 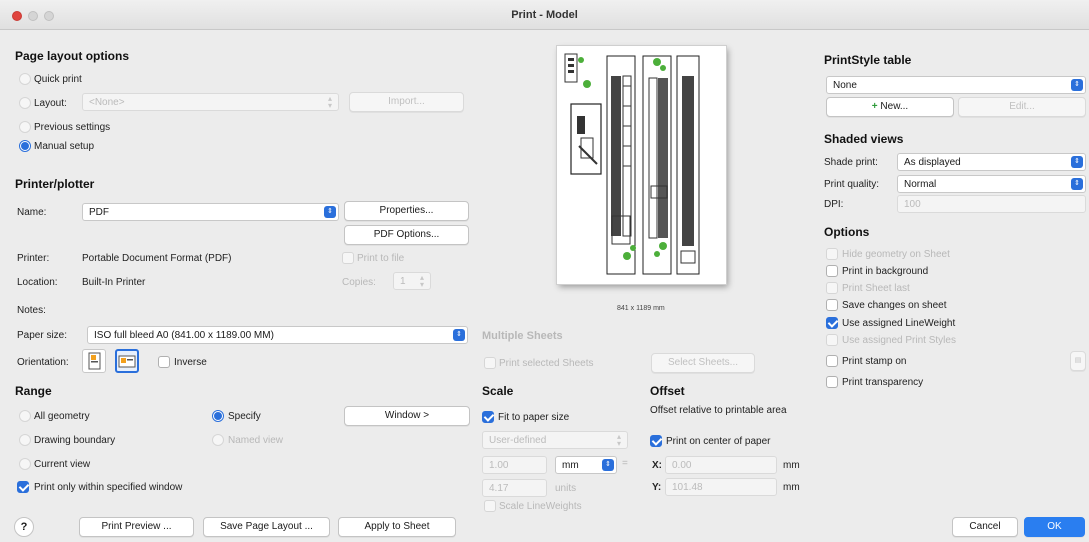 What do you see at coordinates (490, 363) in the screenshot?
I see `print-selected-sheets-checkbox` at bounding box center [490, 363].